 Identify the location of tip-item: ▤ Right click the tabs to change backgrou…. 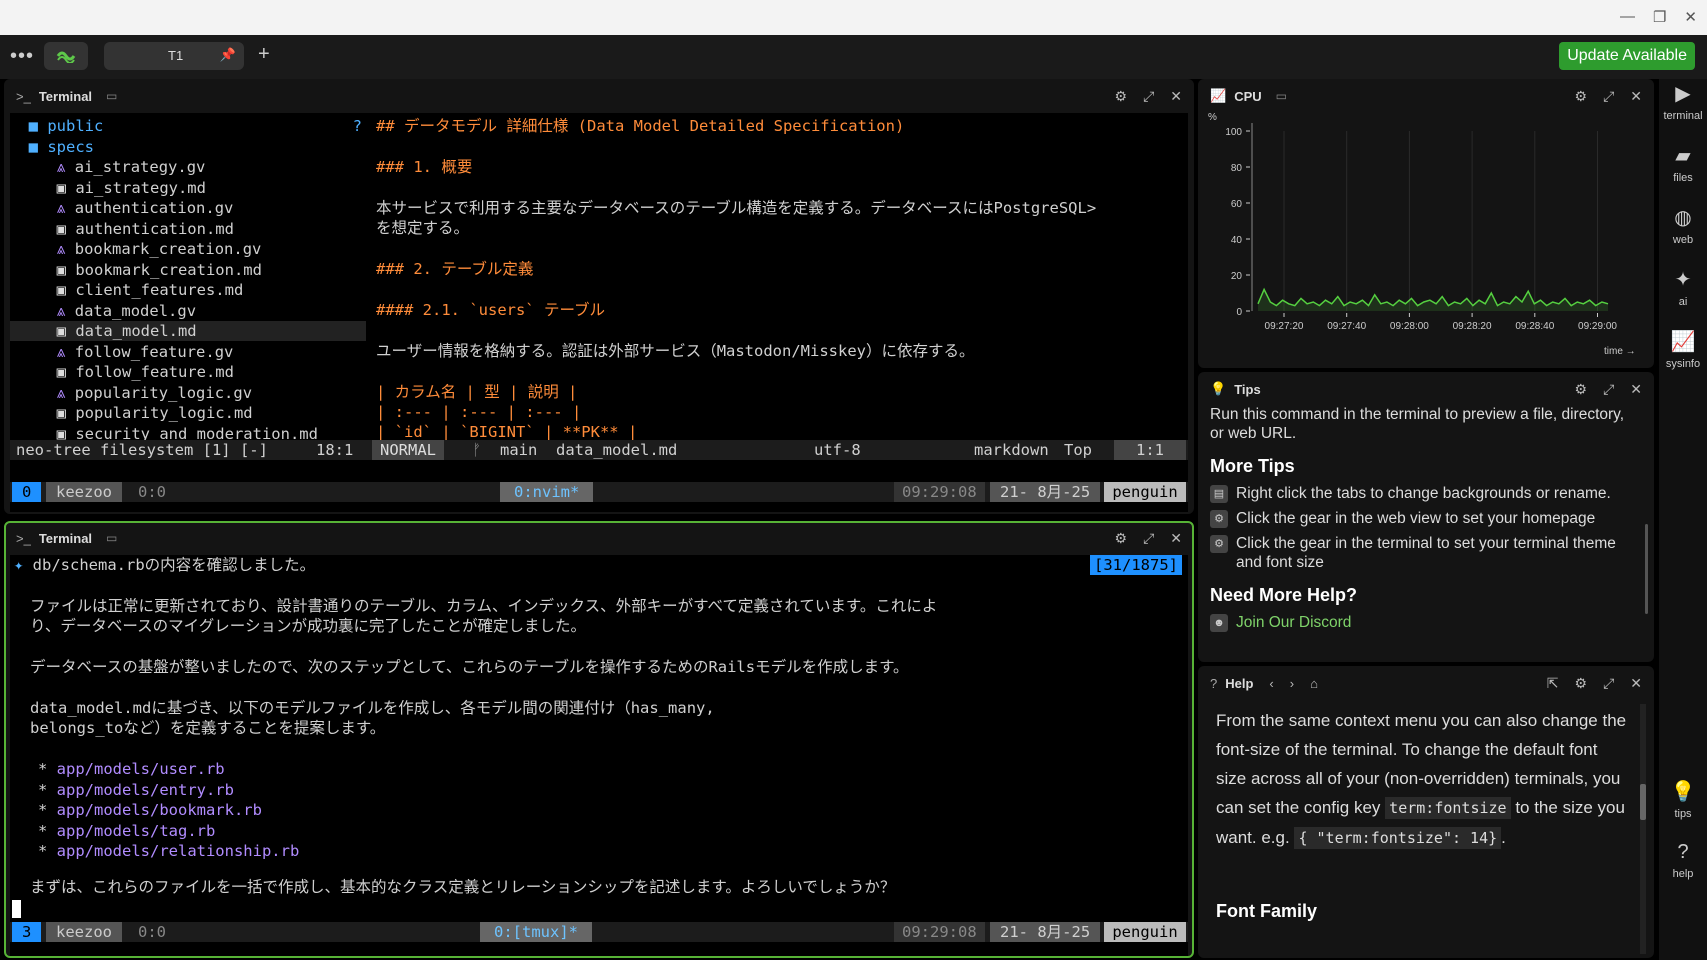
(1424, 493).